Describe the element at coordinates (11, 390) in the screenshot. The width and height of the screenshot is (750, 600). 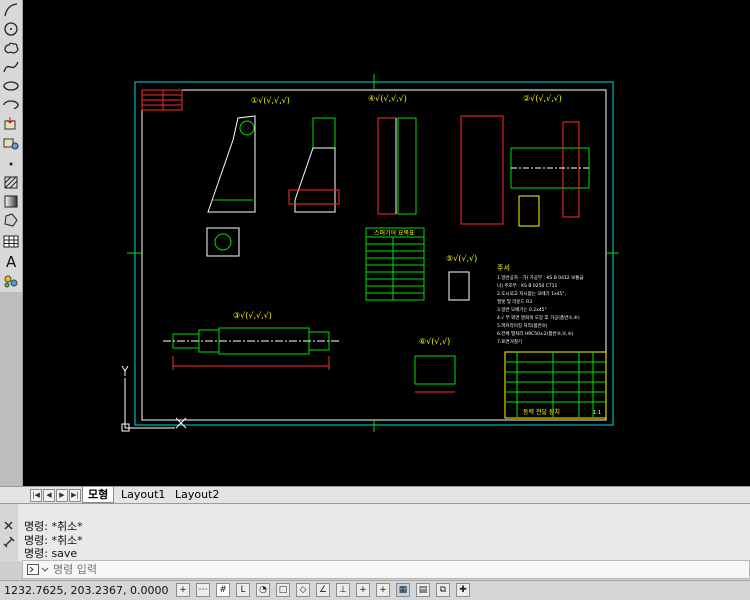
I see `toolbar-empty-area` at that location.